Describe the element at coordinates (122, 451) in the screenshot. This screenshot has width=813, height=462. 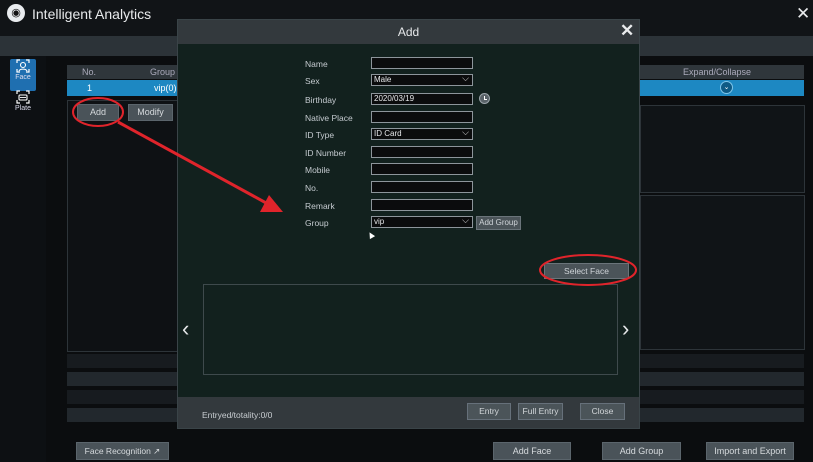
I see `face-recognition-button: Face Recognition ↗` at that location.